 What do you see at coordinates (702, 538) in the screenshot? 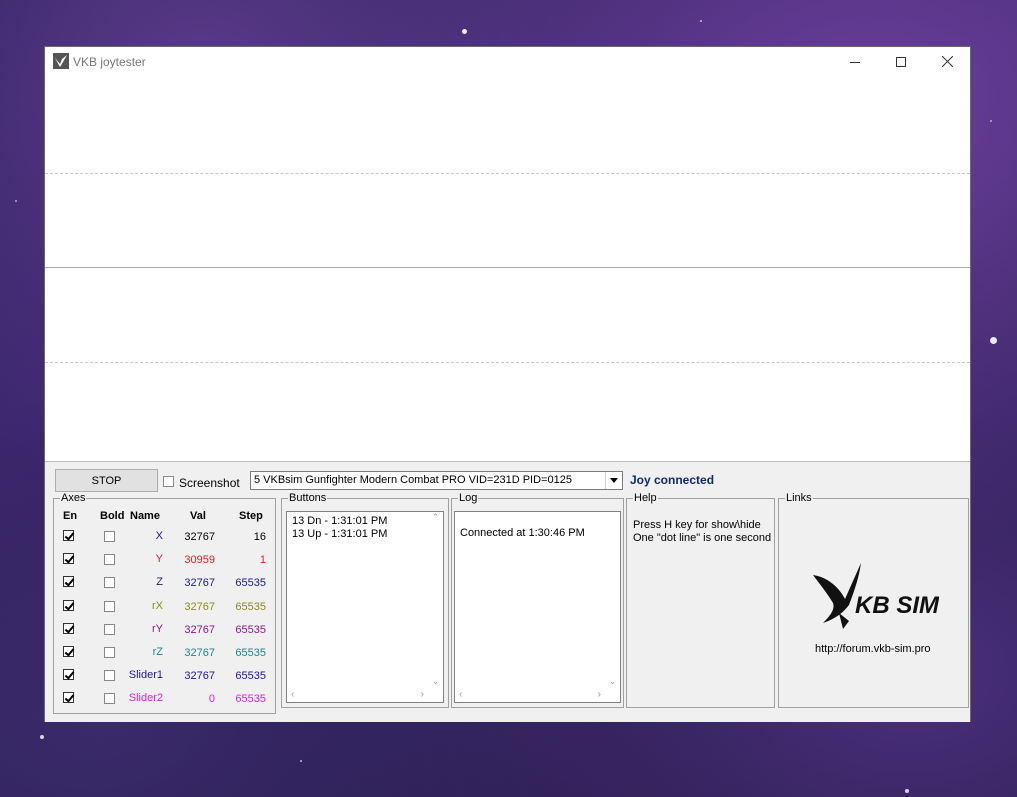
I see `help-line: One "dot line" is one second` at bounding box center [702, 538].